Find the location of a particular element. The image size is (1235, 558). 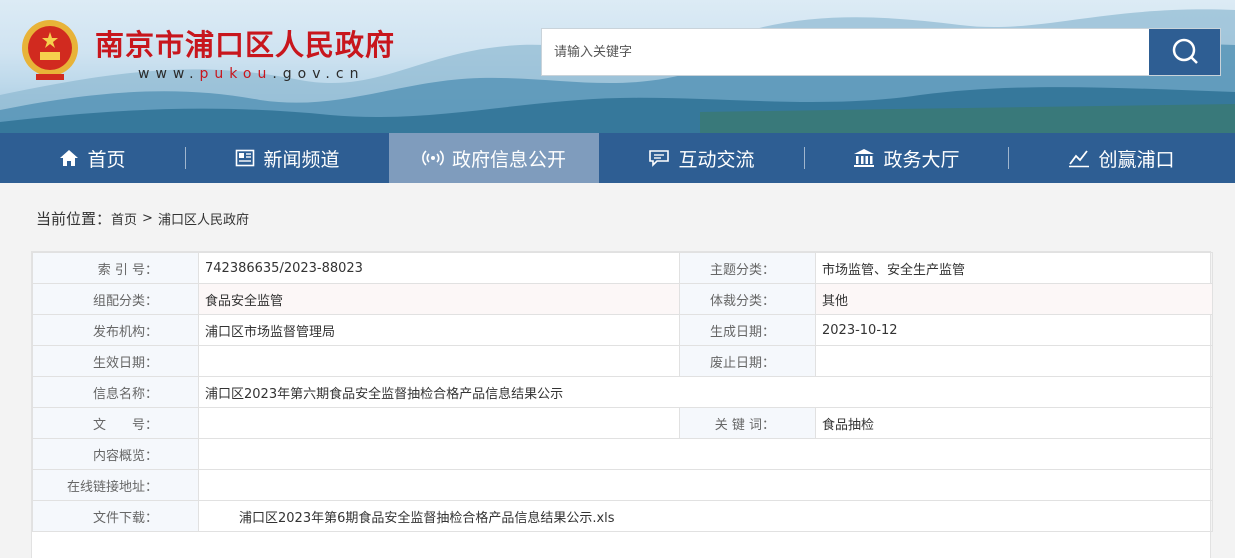

keywords-value: 食品抽检 is located at coordinates (1014, 423).